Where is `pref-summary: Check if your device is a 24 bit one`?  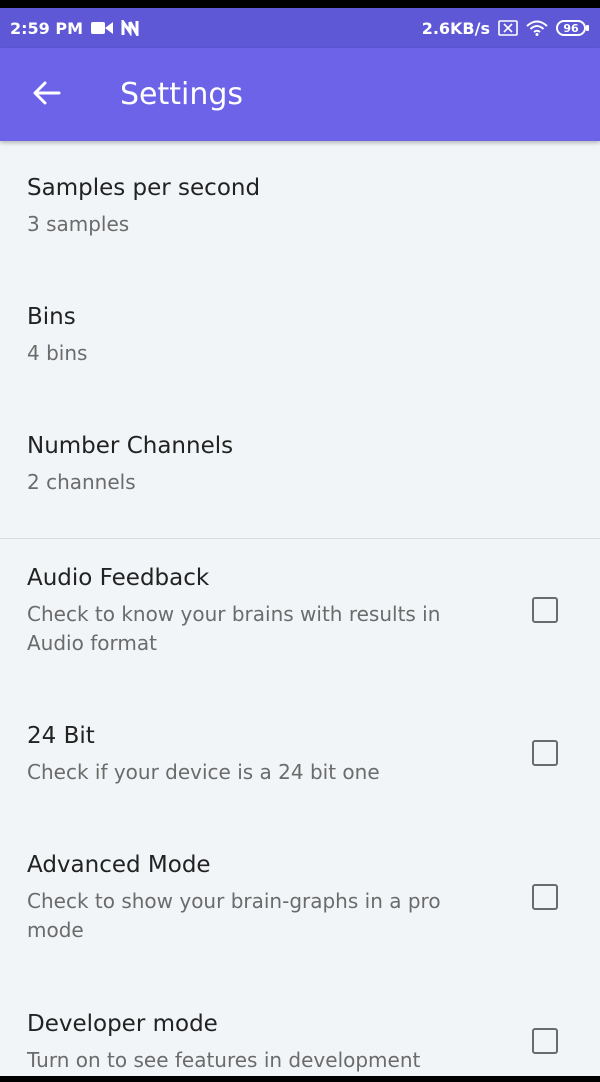
pref-summary: Check if your device is a 24 bit one is located at coordinates (203, 772).